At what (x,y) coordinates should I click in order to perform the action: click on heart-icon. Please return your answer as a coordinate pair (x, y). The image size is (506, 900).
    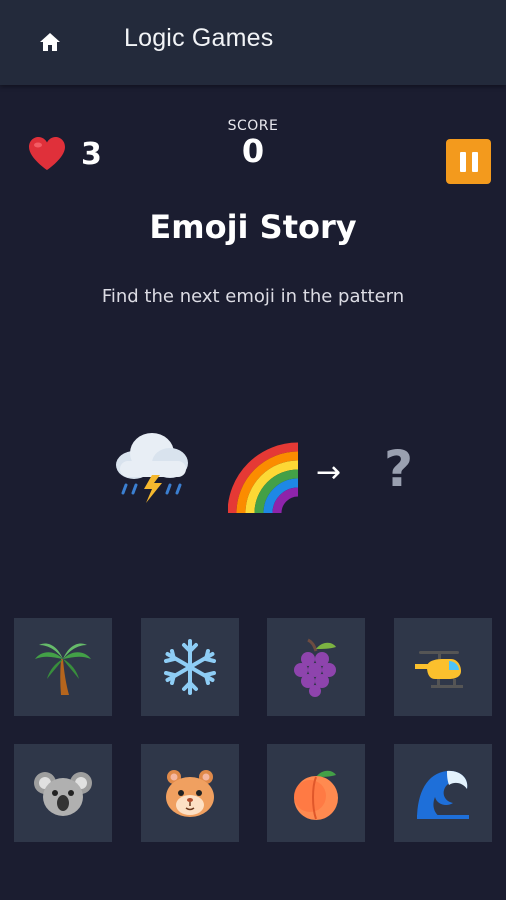
    Looking at the image, I should click on (47, 153).